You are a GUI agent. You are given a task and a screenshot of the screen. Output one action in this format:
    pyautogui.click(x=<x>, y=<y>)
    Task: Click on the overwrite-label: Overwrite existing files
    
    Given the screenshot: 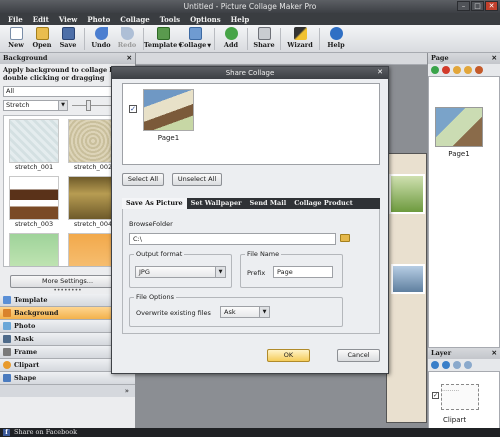 What is the action you would take?
    pyautogui.click(x=173, y=313)
    